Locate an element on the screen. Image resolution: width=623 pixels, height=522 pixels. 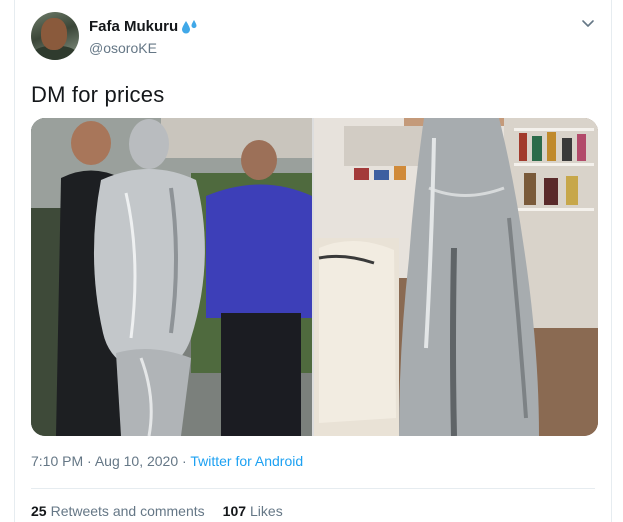
display-name: Fafa Mukuru is located at coordinates (133, 26).